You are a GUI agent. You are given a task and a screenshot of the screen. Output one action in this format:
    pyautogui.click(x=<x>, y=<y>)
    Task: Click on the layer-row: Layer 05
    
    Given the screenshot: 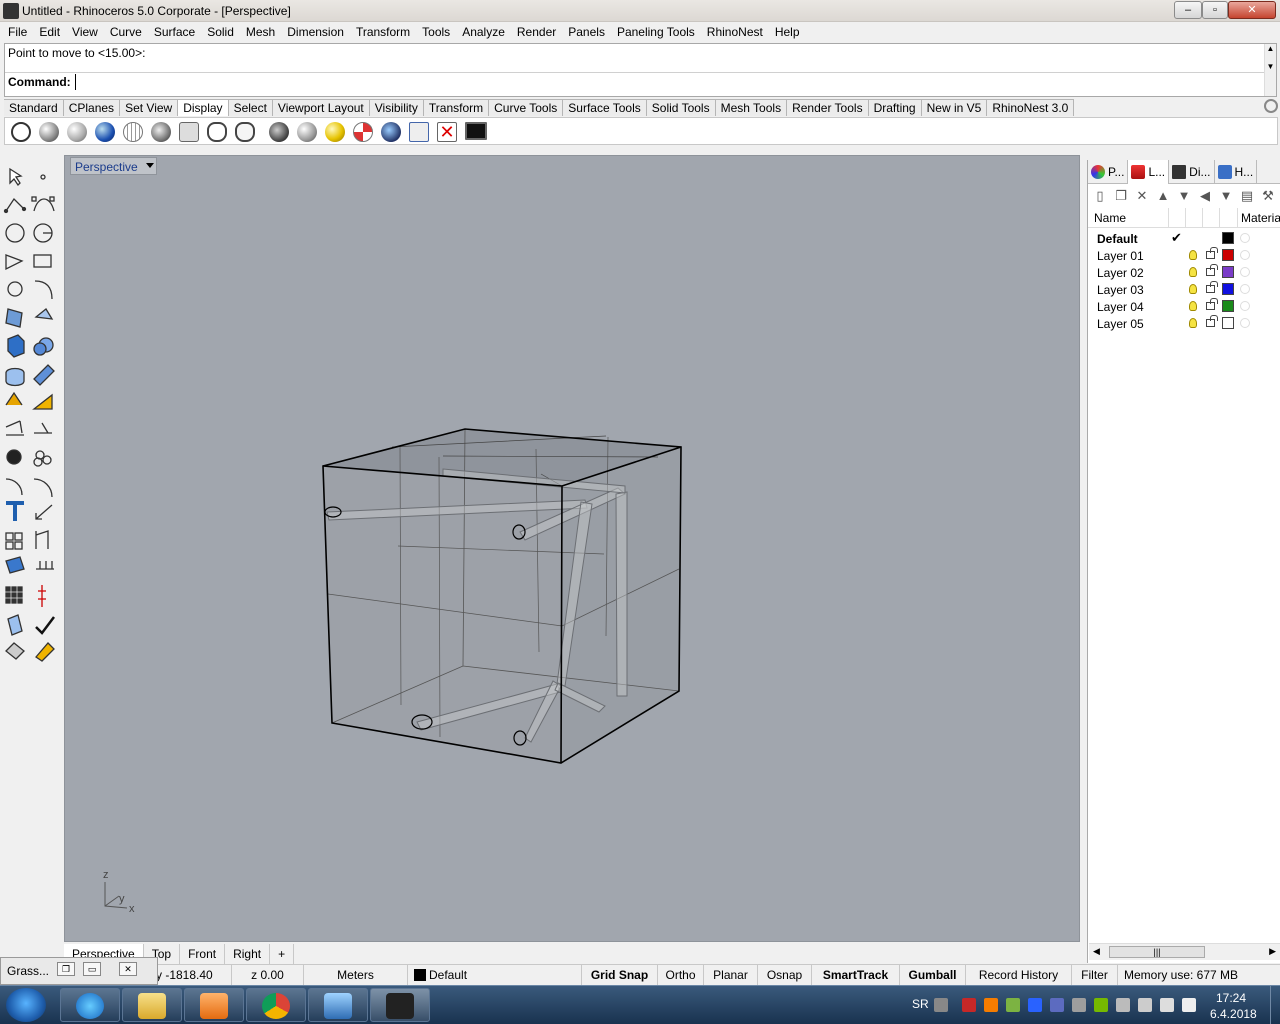 What is the action you would take?
    pyautogui.click(x=1184, y=323)
    